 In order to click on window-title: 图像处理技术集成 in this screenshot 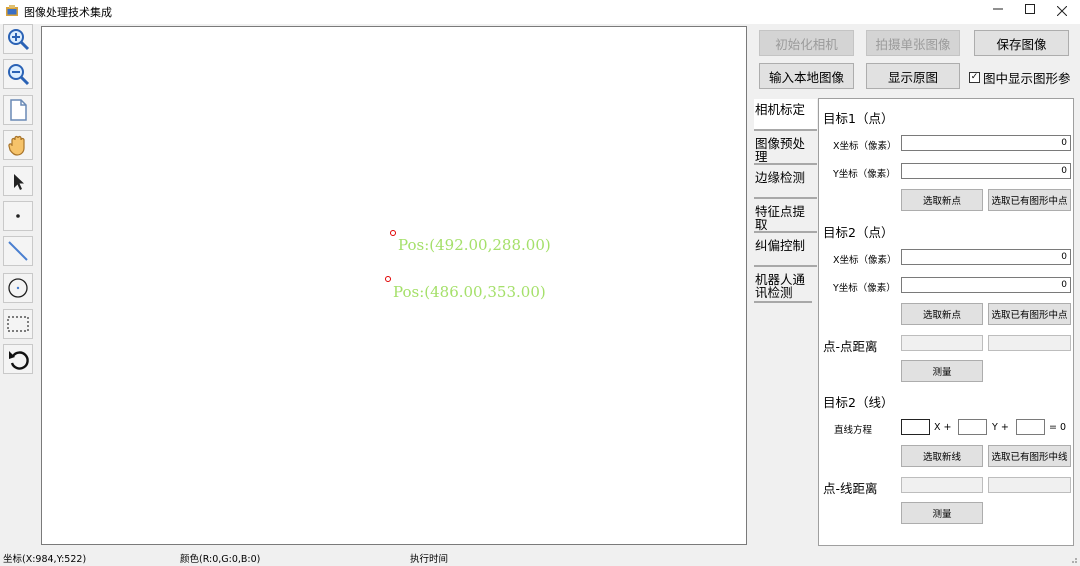, I will do `click(68, 12)`.